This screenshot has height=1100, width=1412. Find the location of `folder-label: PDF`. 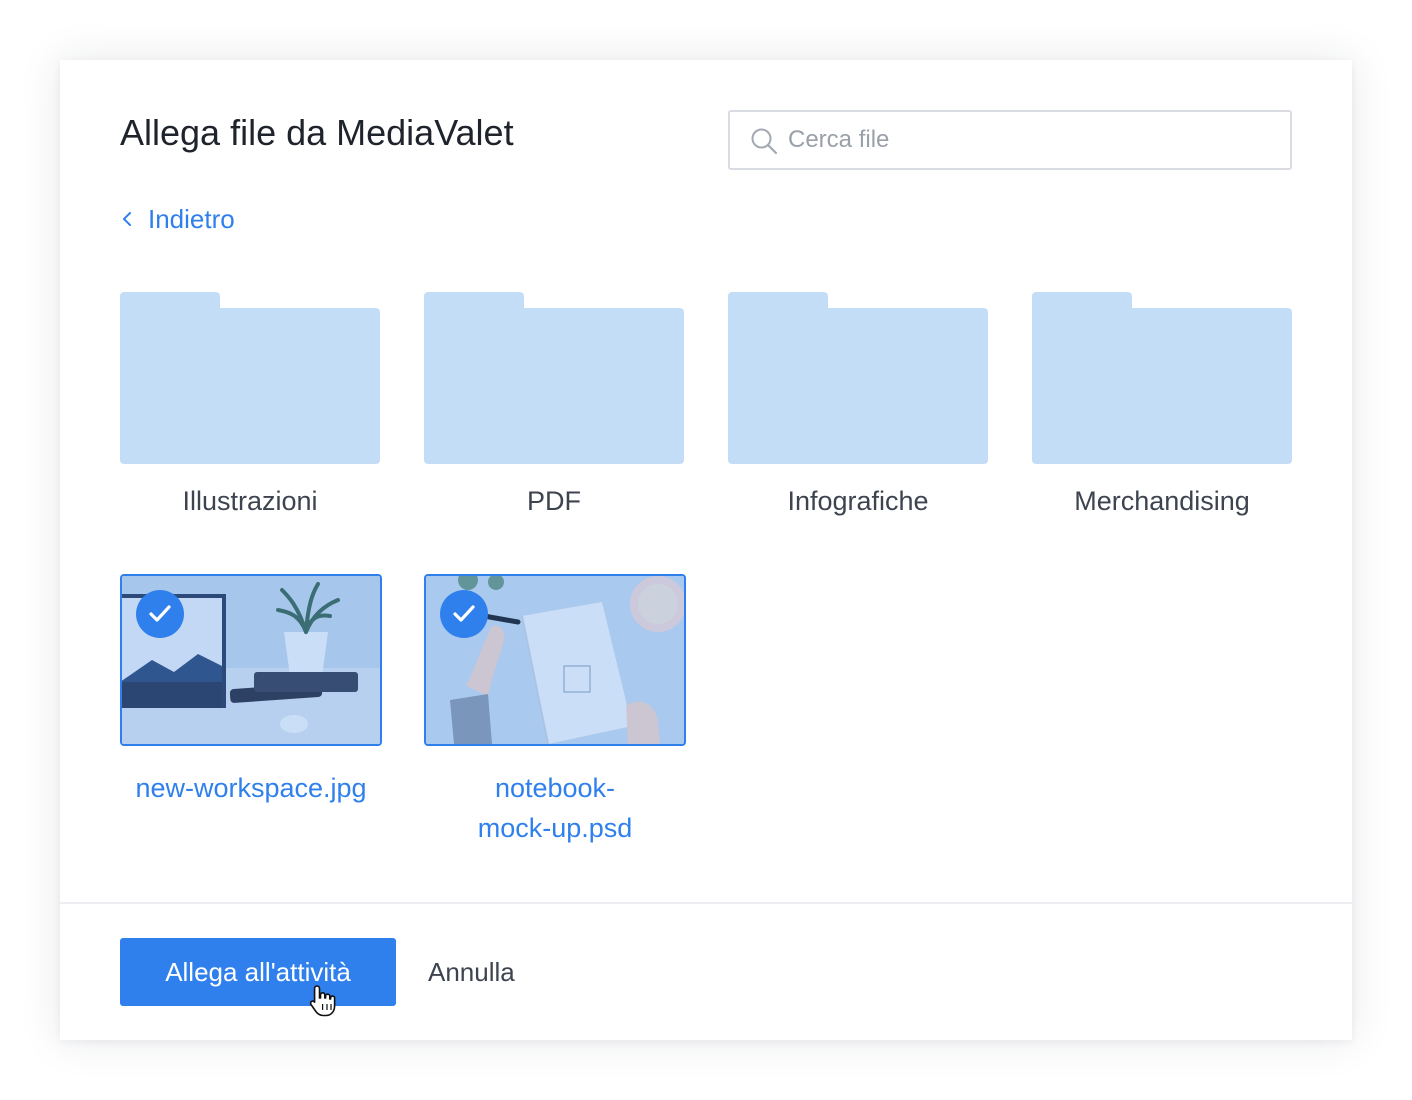

folder-label: PDF is located at coordinates (554, 501).